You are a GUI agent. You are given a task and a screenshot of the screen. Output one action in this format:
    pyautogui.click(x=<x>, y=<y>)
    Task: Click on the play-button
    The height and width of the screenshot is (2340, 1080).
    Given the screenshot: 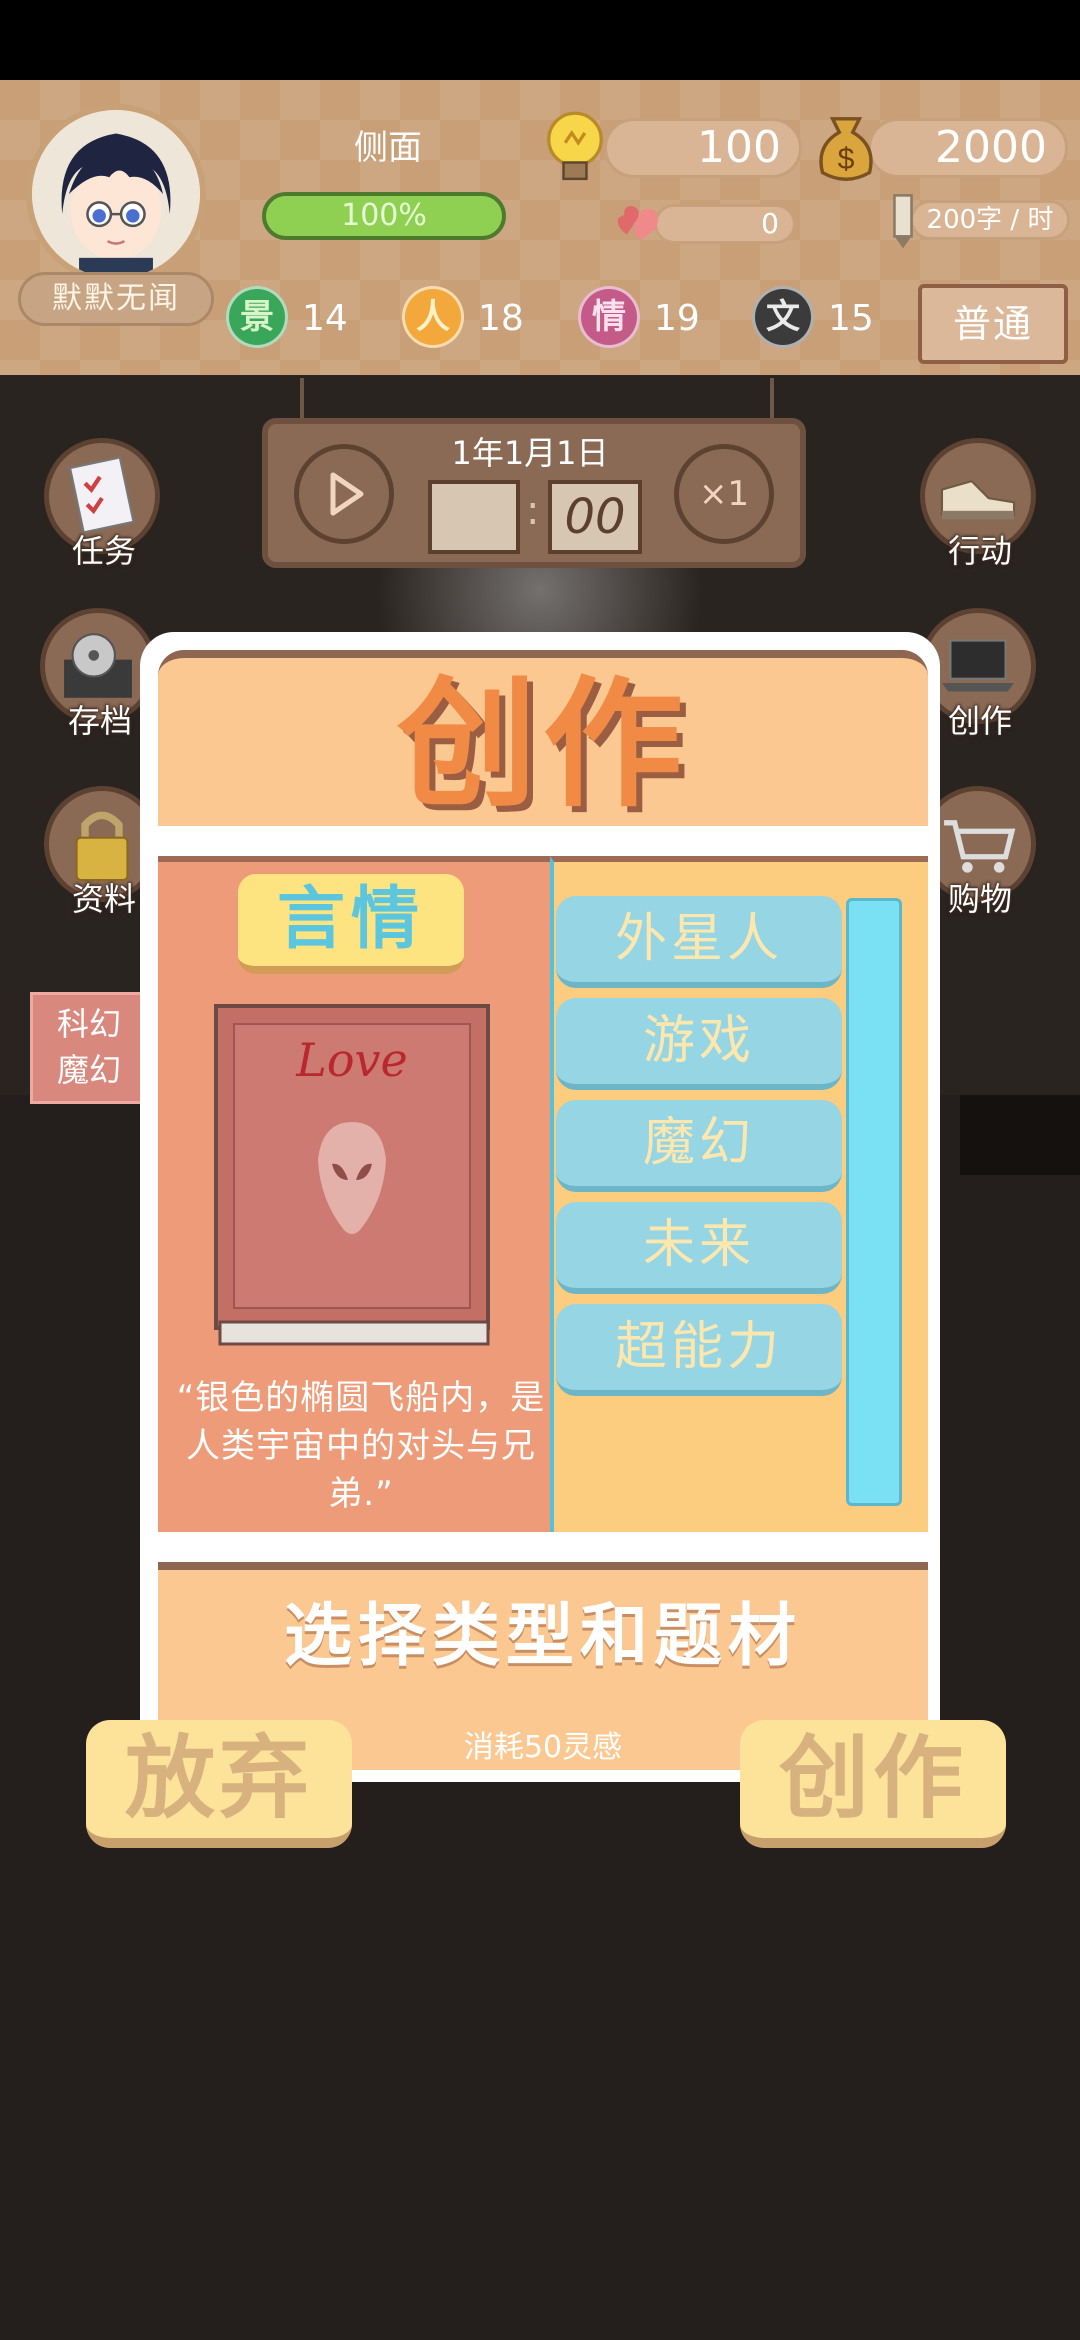 What is the action you would take?
    pyautogui.click(x=344, y=494)
    